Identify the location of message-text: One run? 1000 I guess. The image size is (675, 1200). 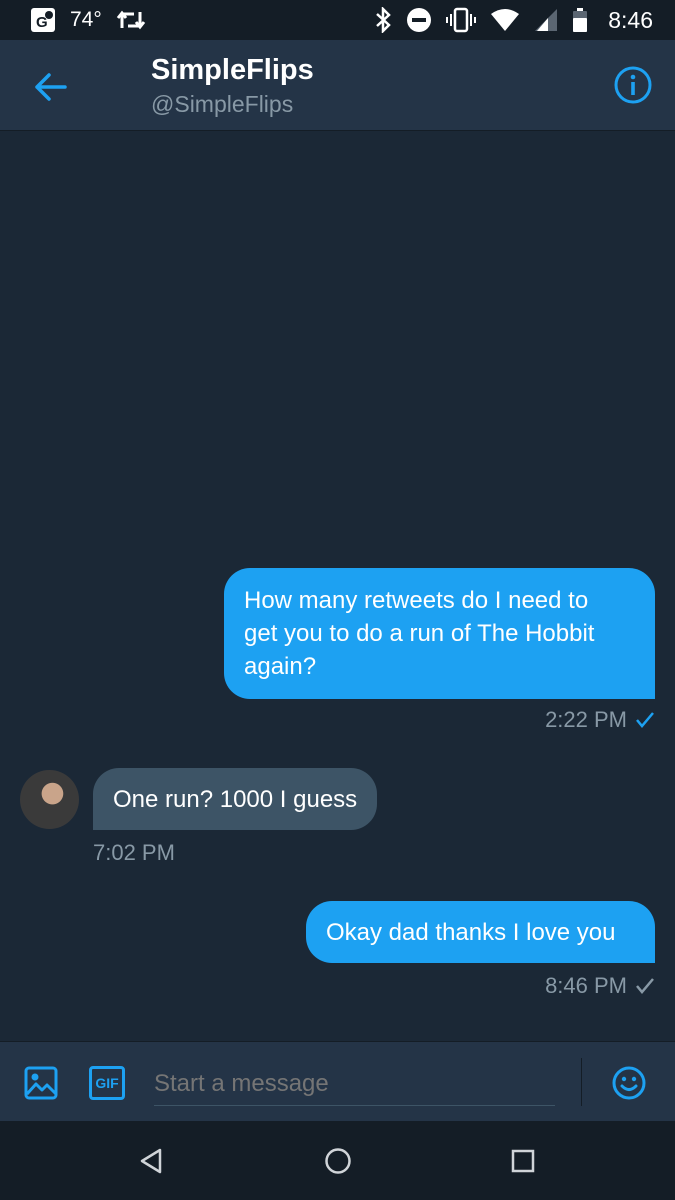
(235, 799).